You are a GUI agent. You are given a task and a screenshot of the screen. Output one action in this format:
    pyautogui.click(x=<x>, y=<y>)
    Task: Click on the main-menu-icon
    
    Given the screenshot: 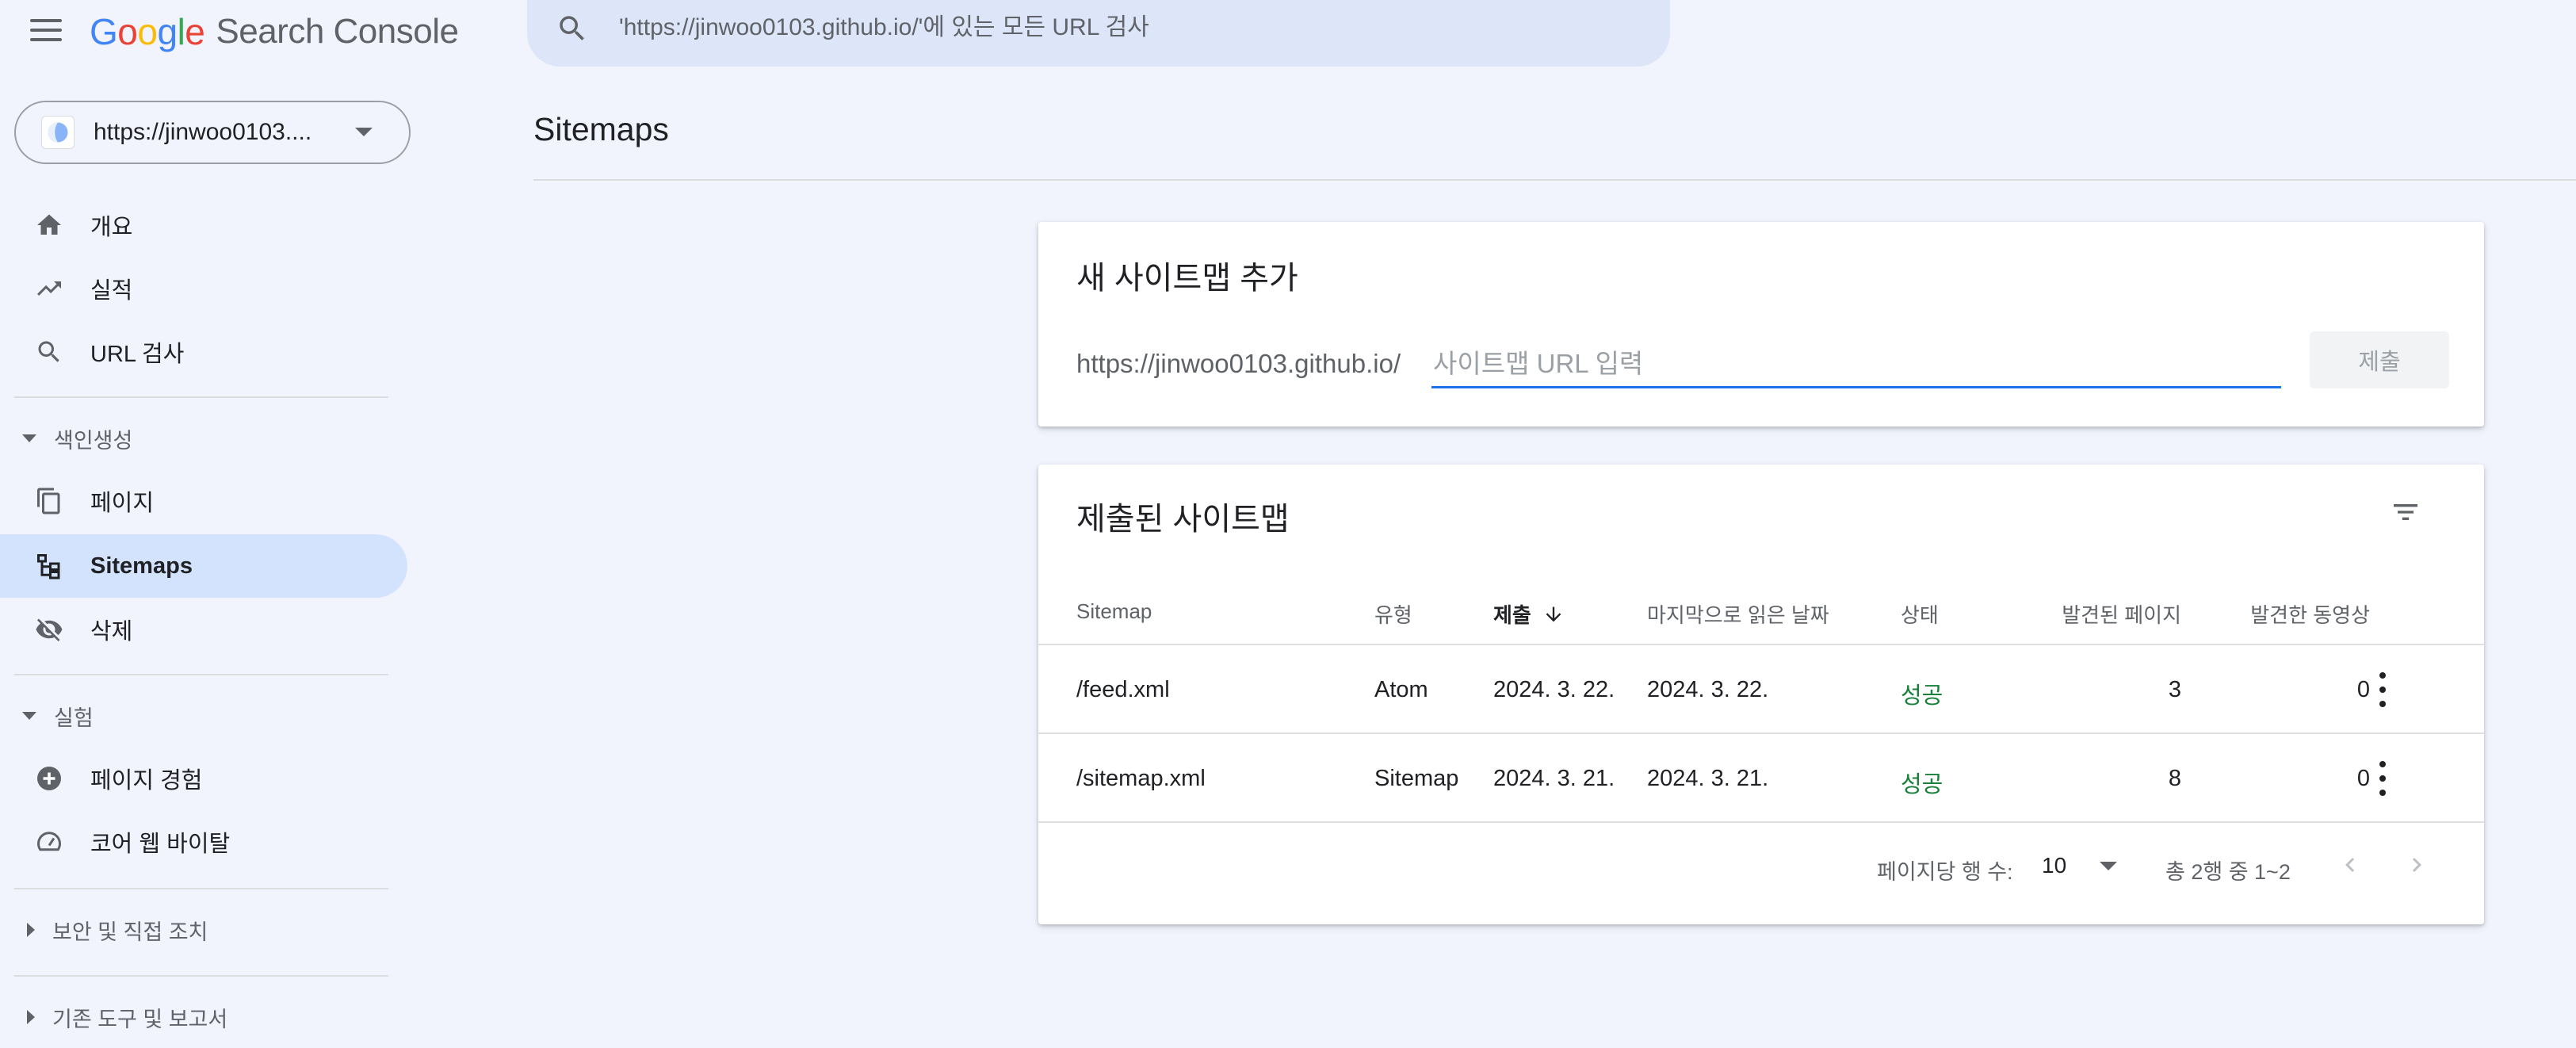 What is the action you would take?
    pyautogui.click(x=46, y=30)
    